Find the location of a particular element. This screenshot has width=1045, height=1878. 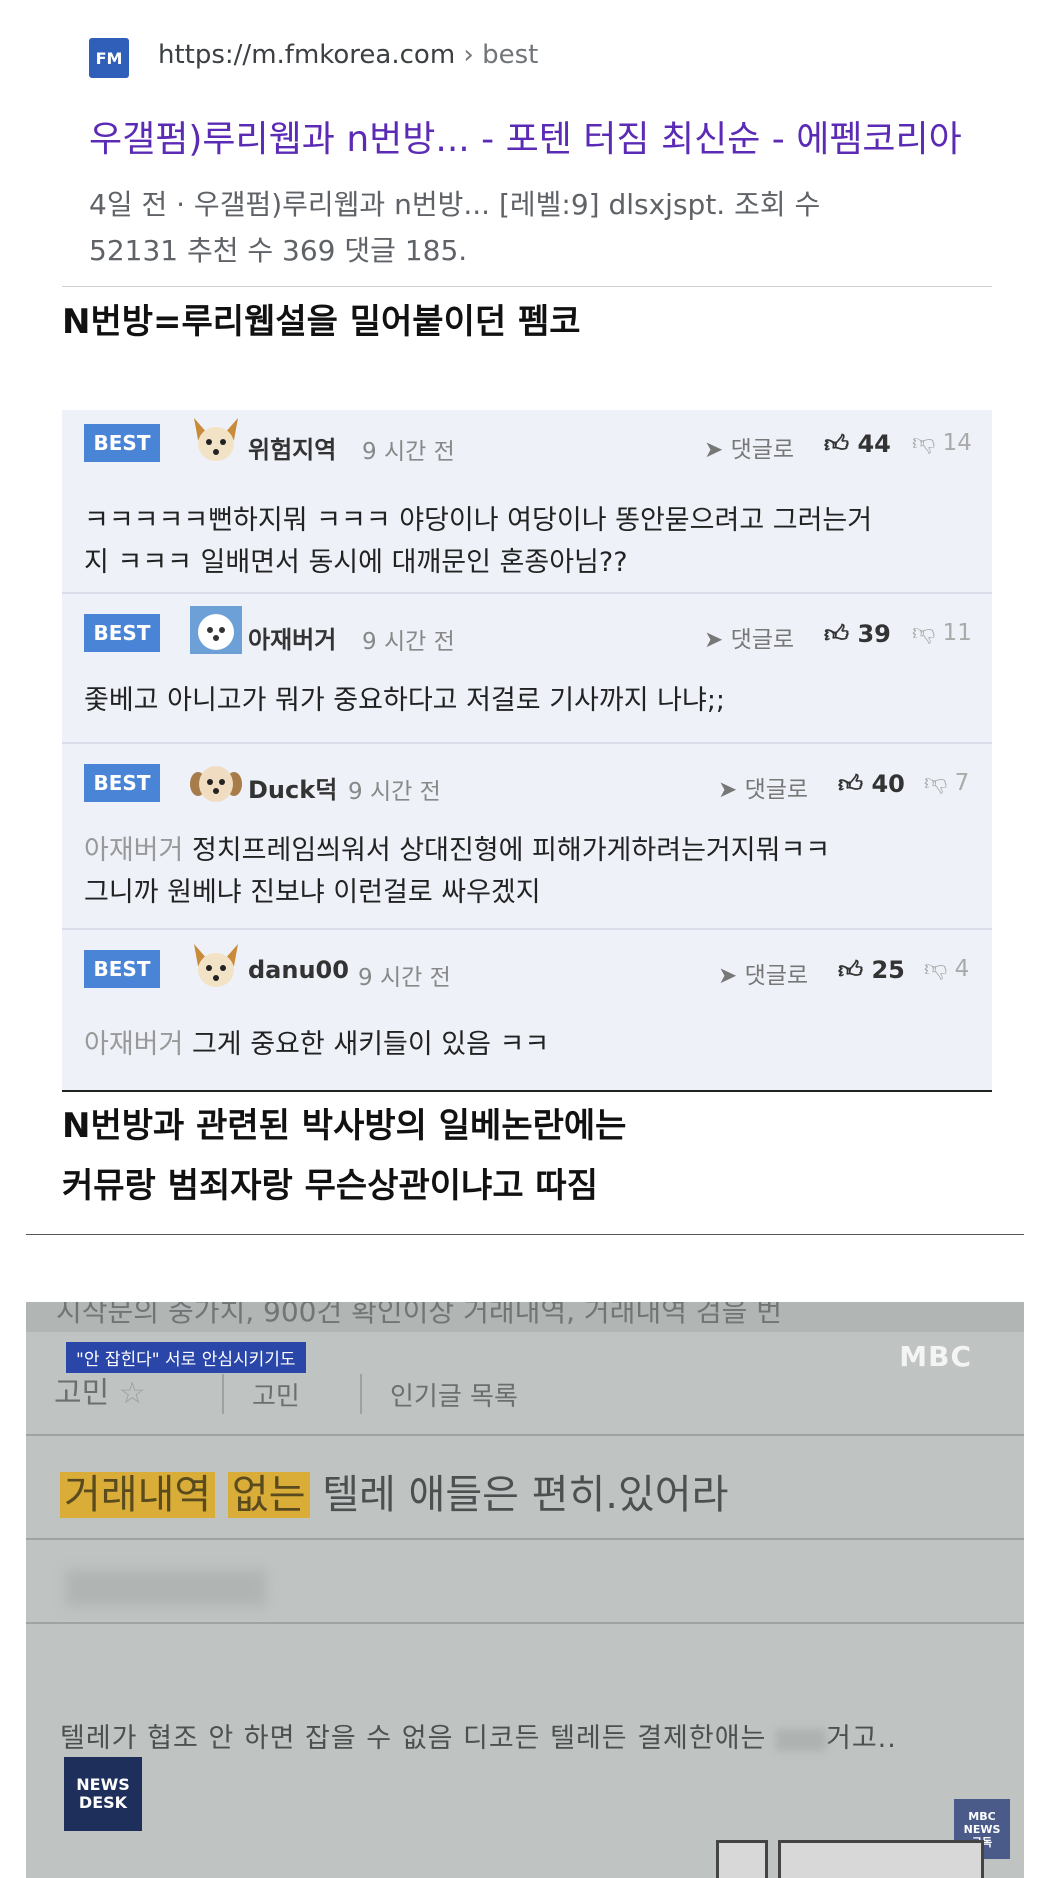

highlight-text: 거래내역 is located at coordinates (138, 1495).